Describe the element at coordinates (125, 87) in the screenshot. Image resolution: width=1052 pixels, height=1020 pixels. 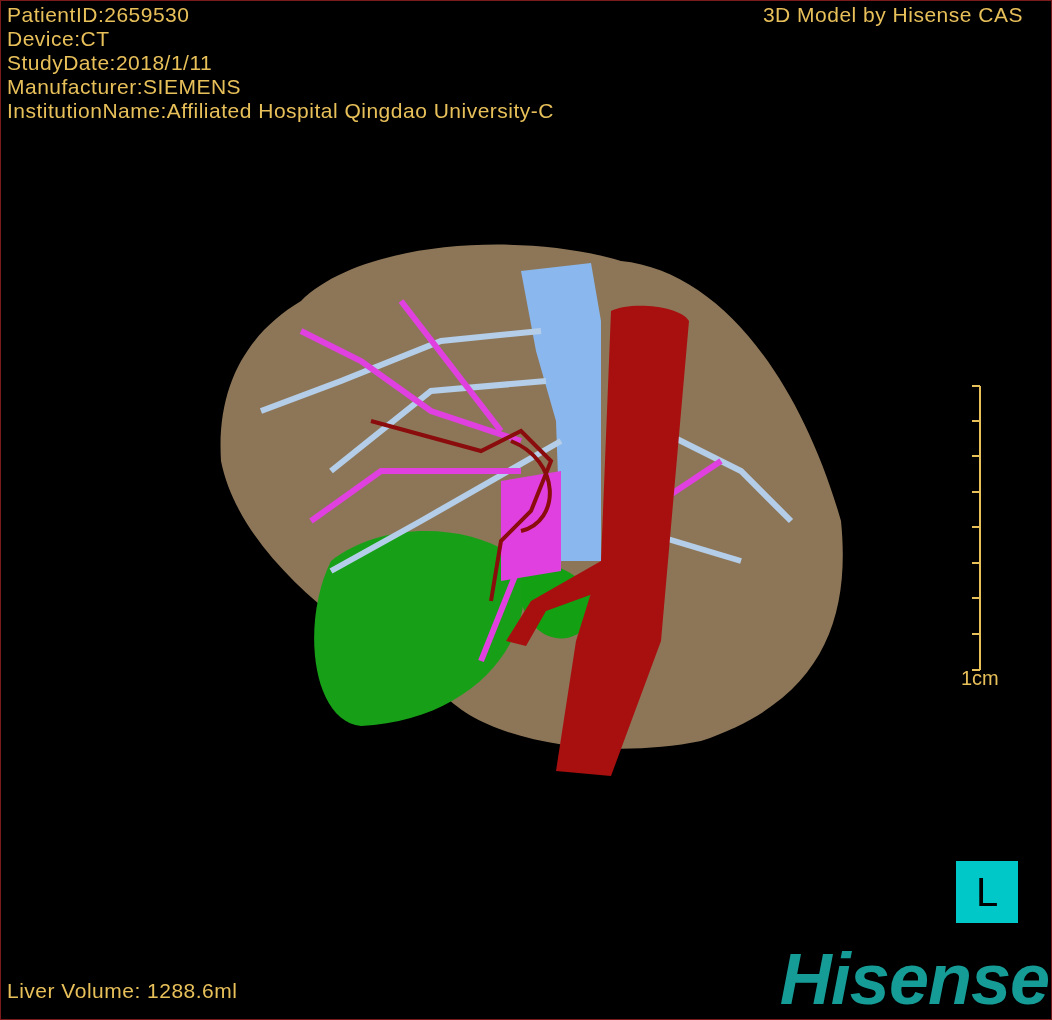
I see `study-info-text: Manufacturer:SIEMENS` at that location.